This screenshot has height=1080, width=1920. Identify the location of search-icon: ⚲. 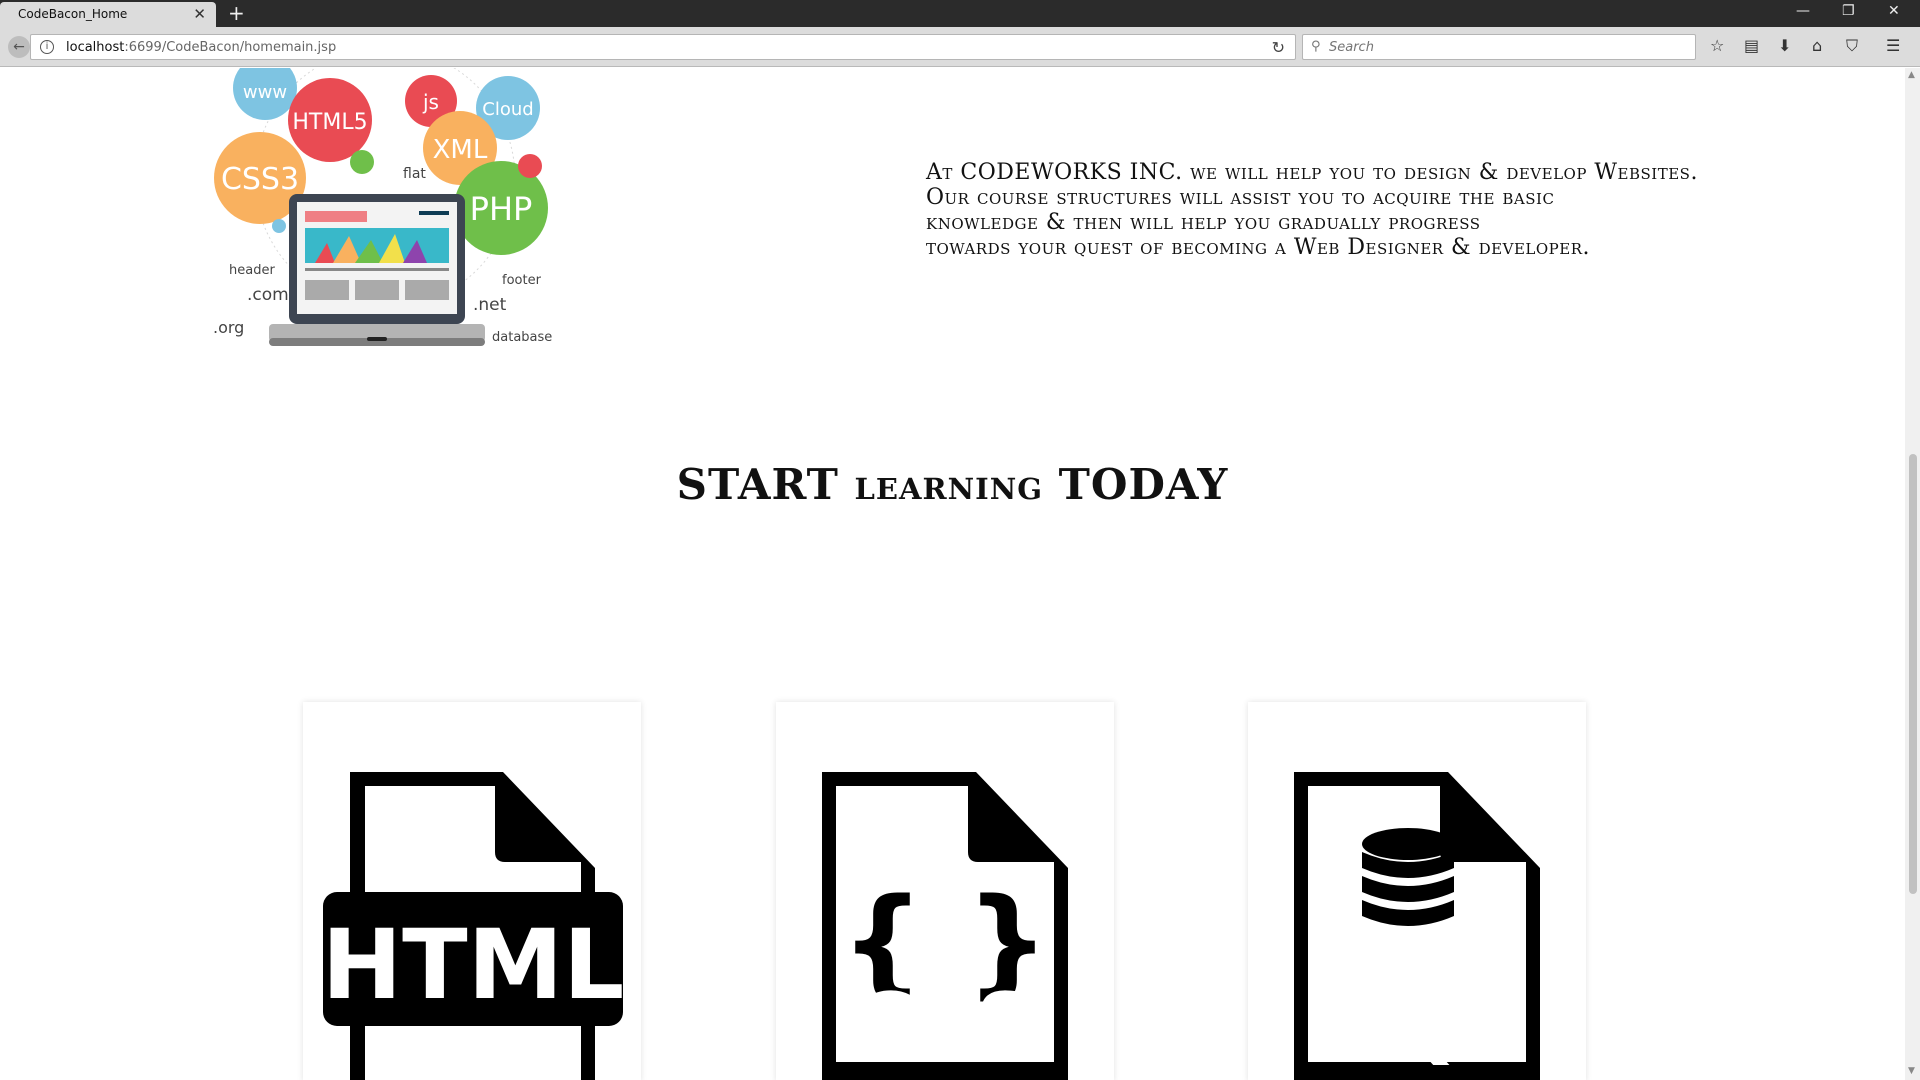
(1316, 46).